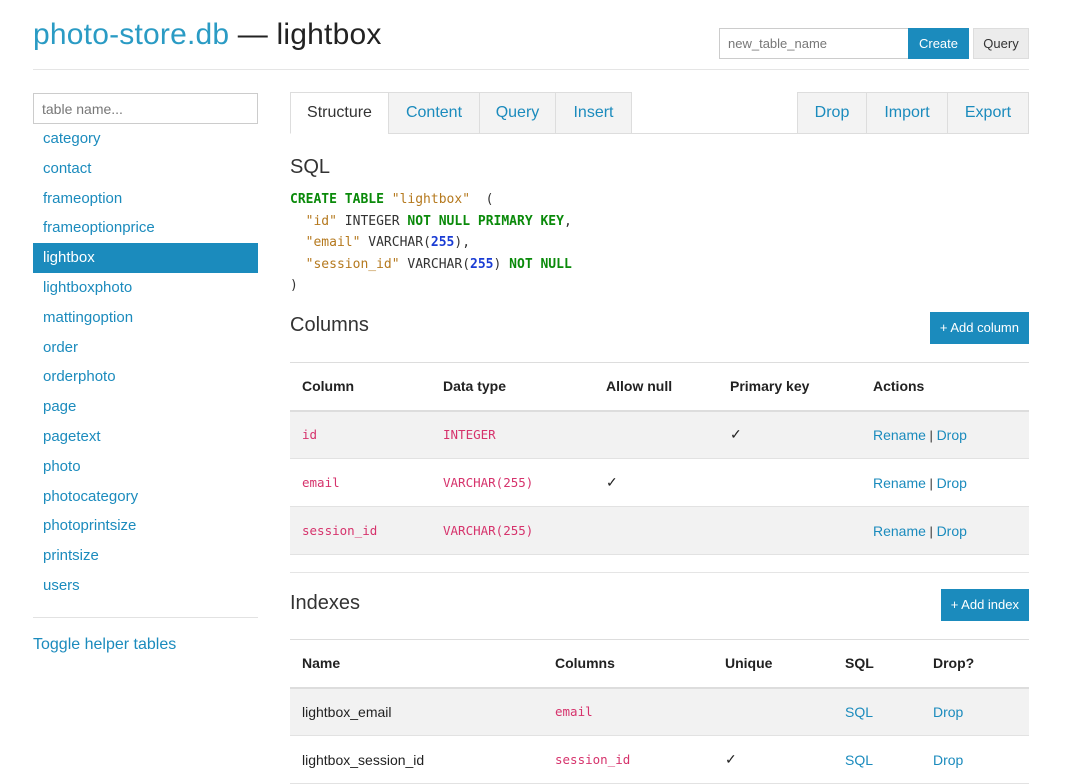 This screenshot has height=784, width=1080. What do you see at coordinates (789, 434) in the screenshot?
I see `column-primary-key: ✓` at bounding box center [789, 434].